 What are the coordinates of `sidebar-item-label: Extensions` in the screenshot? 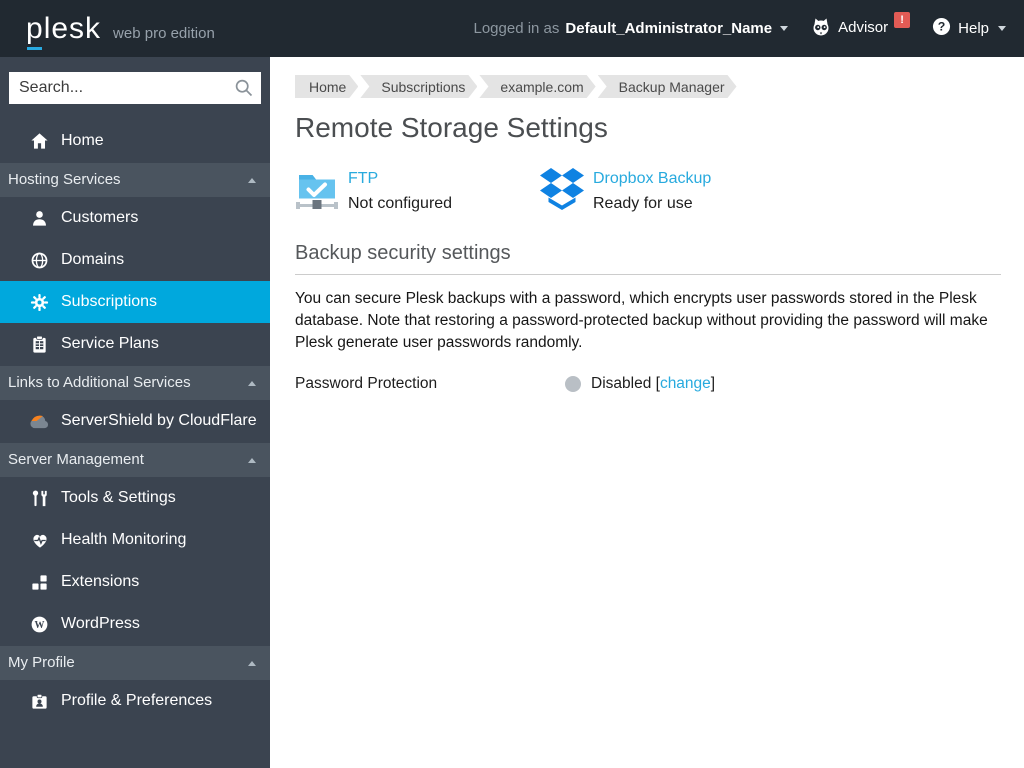 It's located at (100, 581).